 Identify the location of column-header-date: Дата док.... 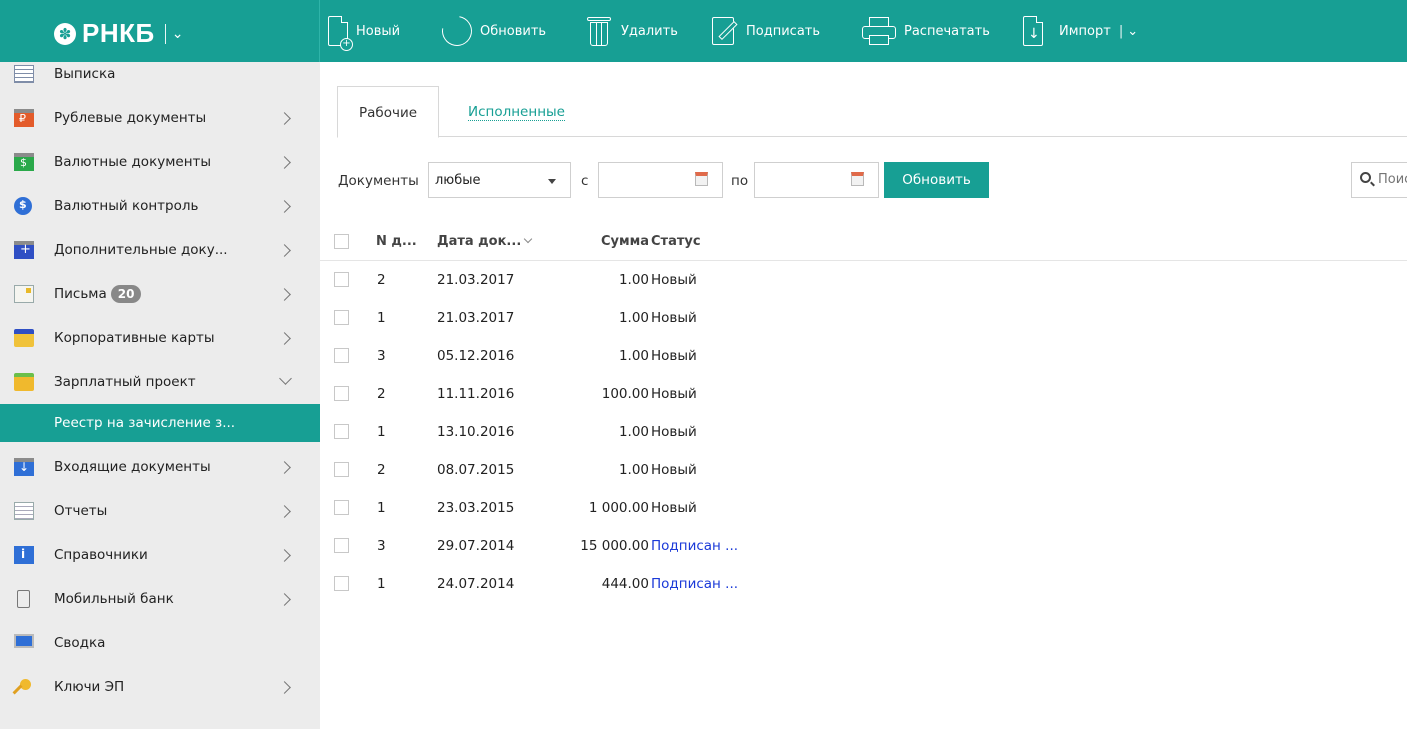
(485, 241).